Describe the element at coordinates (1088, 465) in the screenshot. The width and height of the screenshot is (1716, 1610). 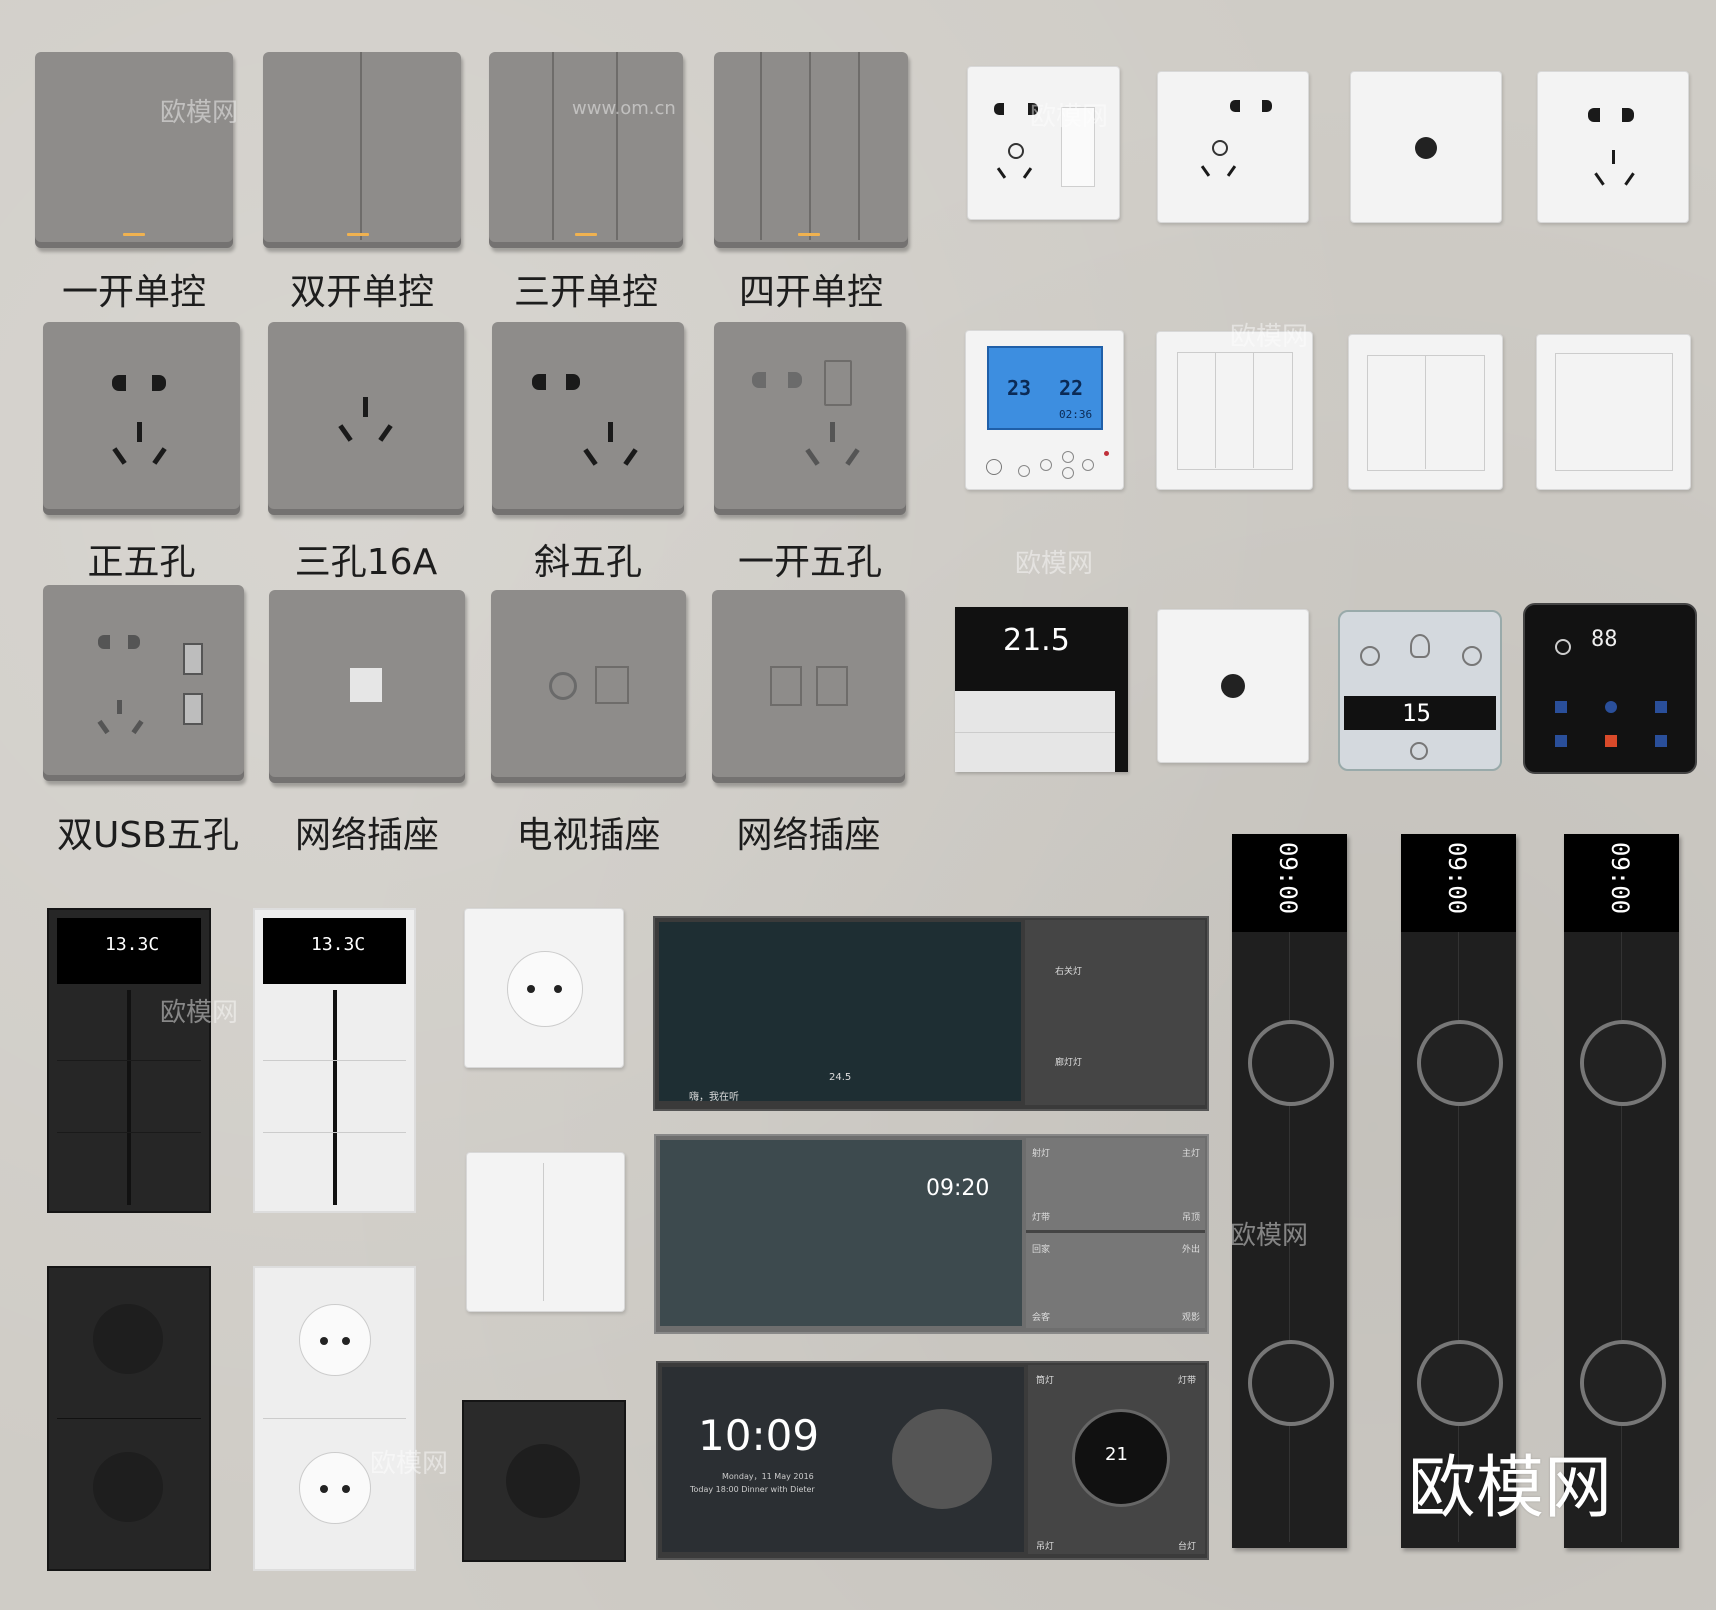
I see `timer-button` at that location.